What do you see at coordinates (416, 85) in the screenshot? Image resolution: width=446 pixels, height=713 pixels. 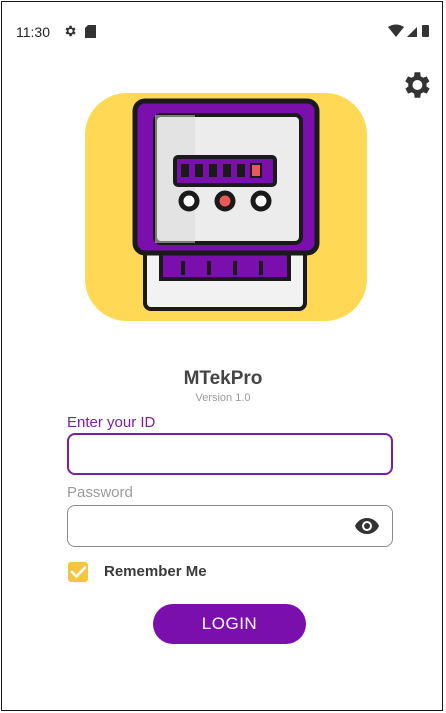 I see `settings-button` at bounding box center [416, 85].